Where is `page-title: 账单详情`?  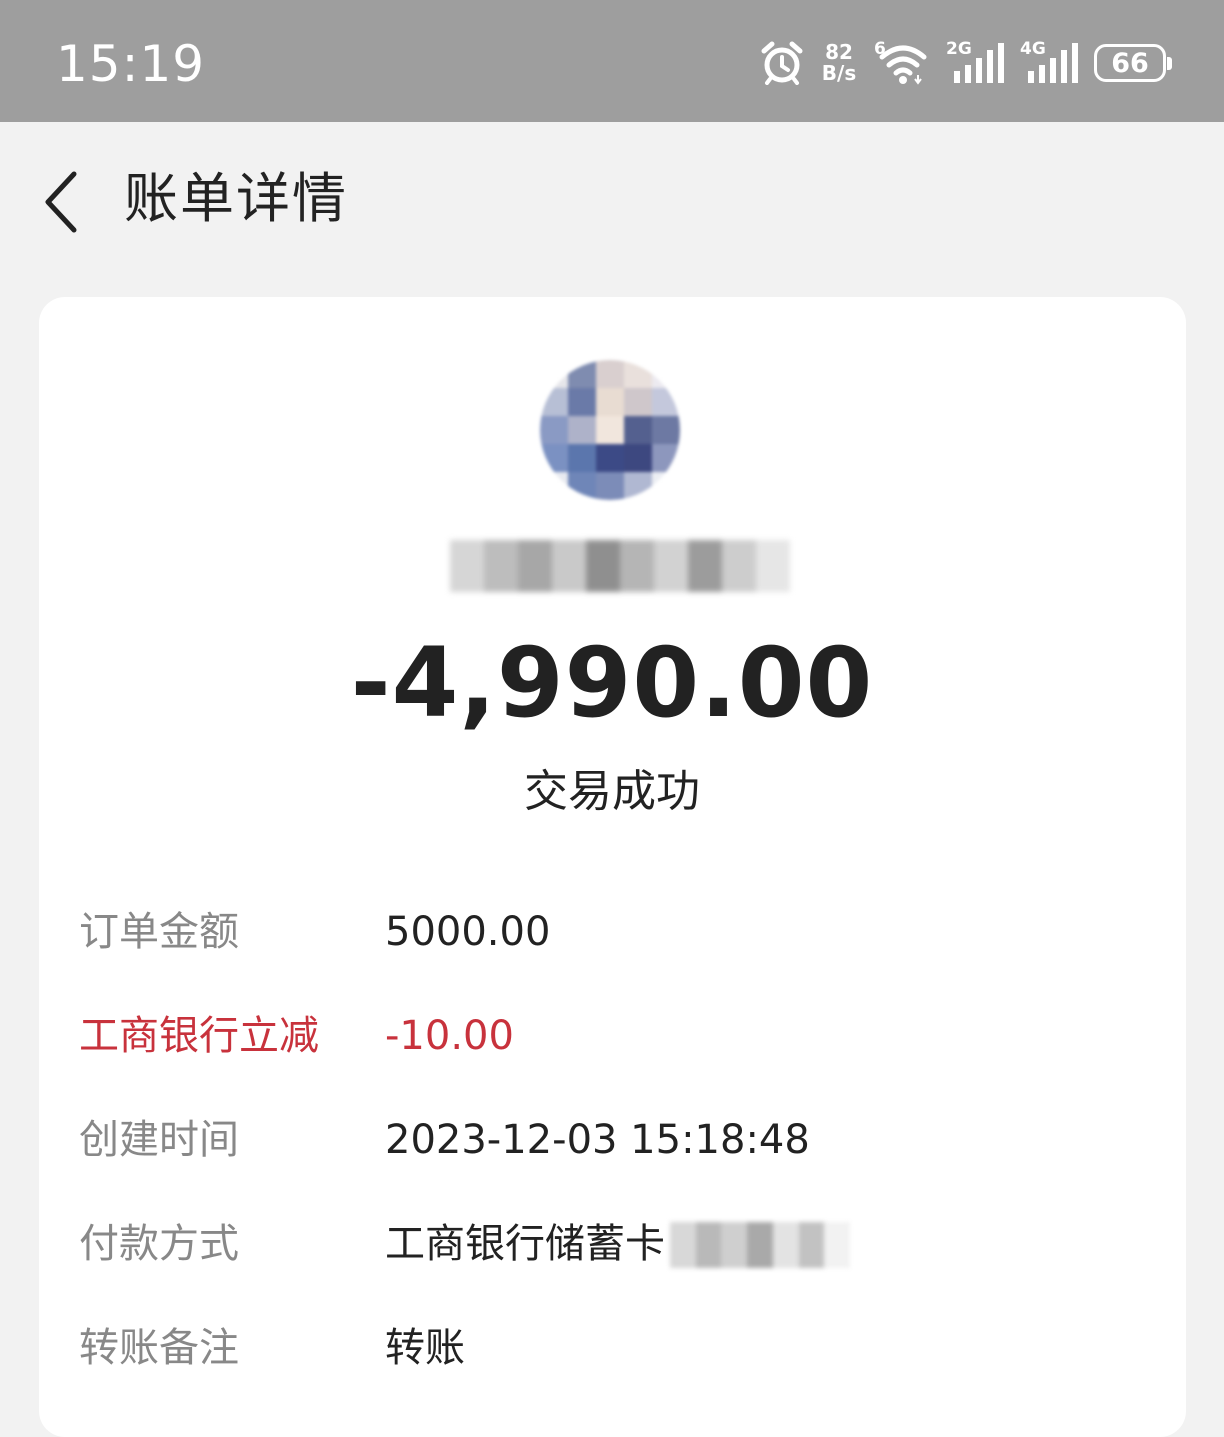 page-title: 账单详情 is located at coordinates (236, 198).